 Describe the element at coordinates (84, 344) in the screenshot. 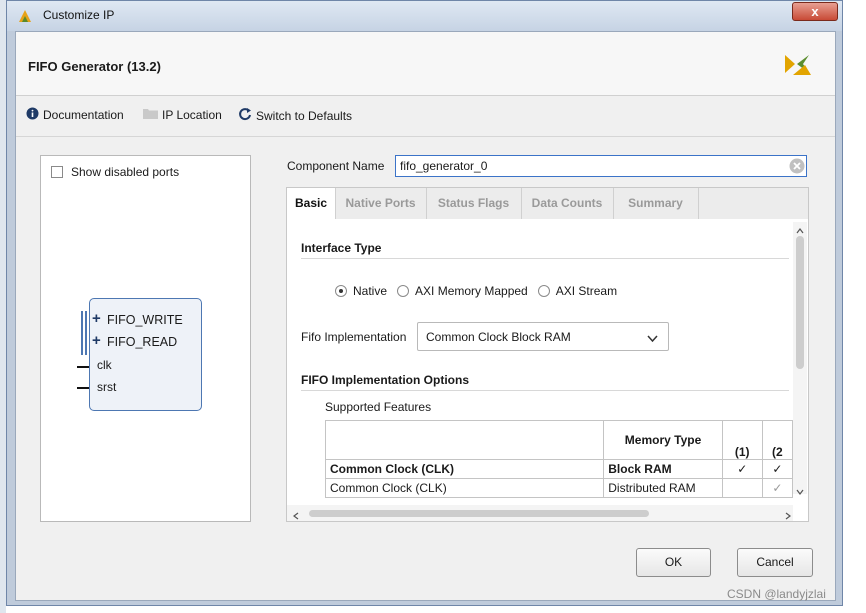

I see `bus-marker-read` at that location.